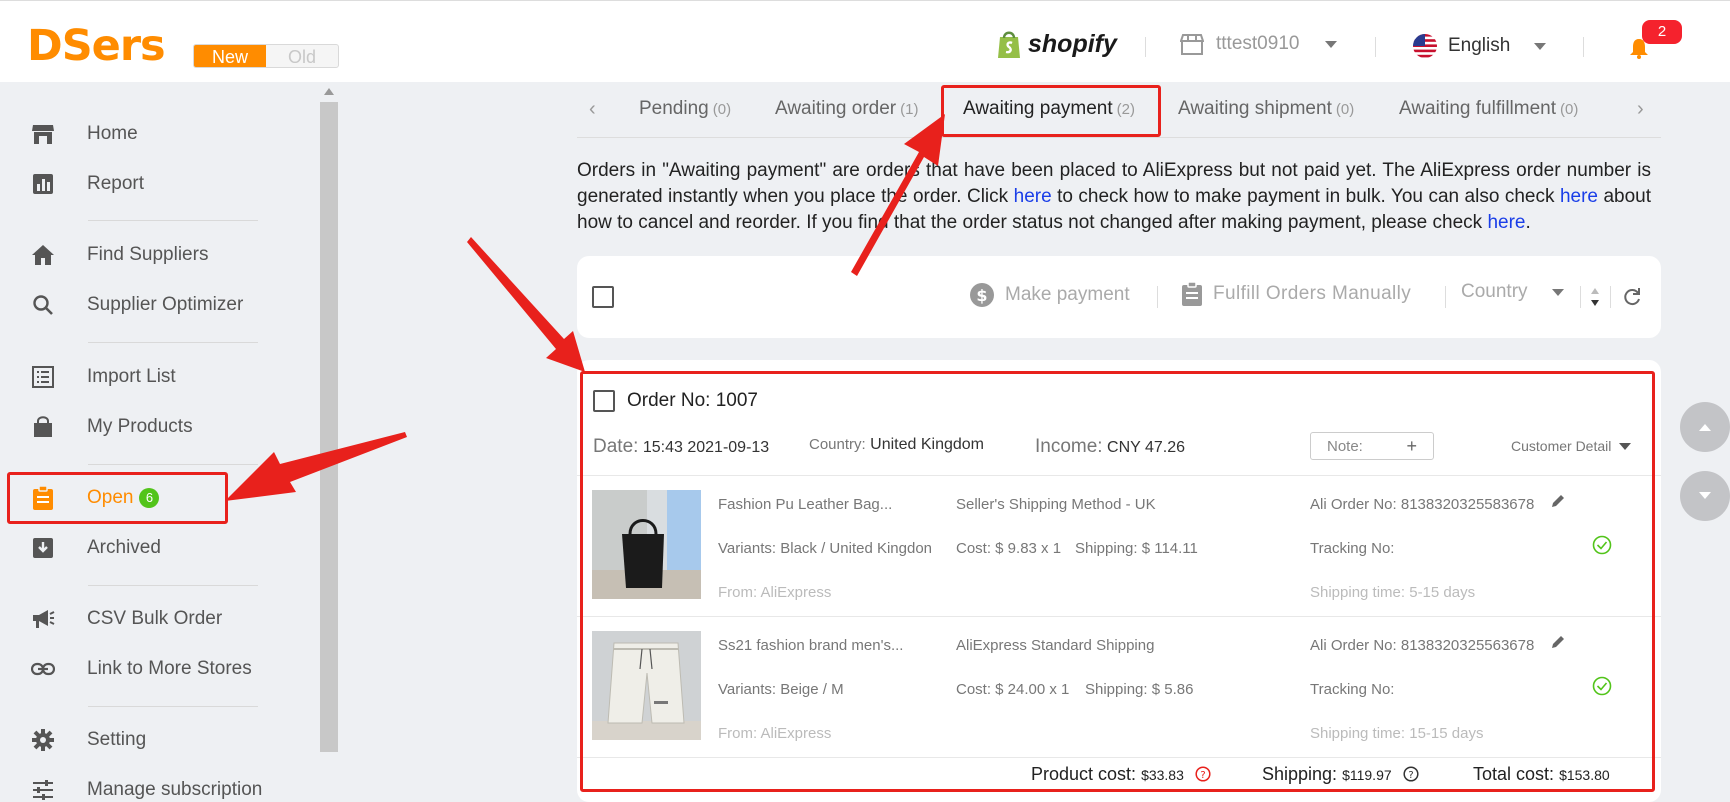 This screenshot has width=1730, height=802. What do you see at coordinates (148, 254) in the screenshot?
I see `sidebar-item-label: Find Suppliers` at bounding box center [148, 254].